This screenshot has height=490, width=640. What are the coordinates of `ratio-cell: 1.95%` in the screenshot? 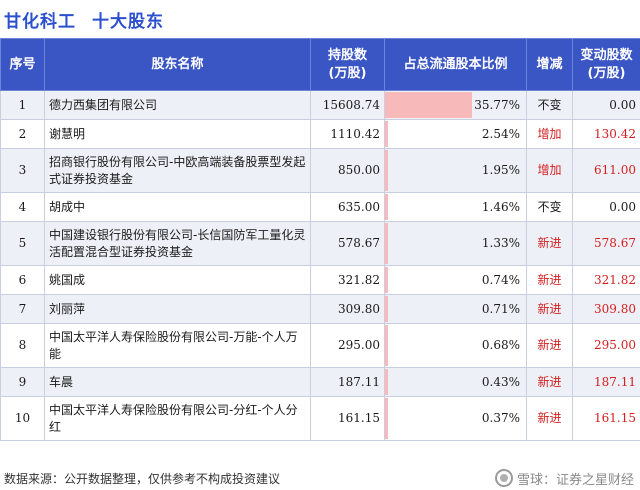 It's located at (455, 170).